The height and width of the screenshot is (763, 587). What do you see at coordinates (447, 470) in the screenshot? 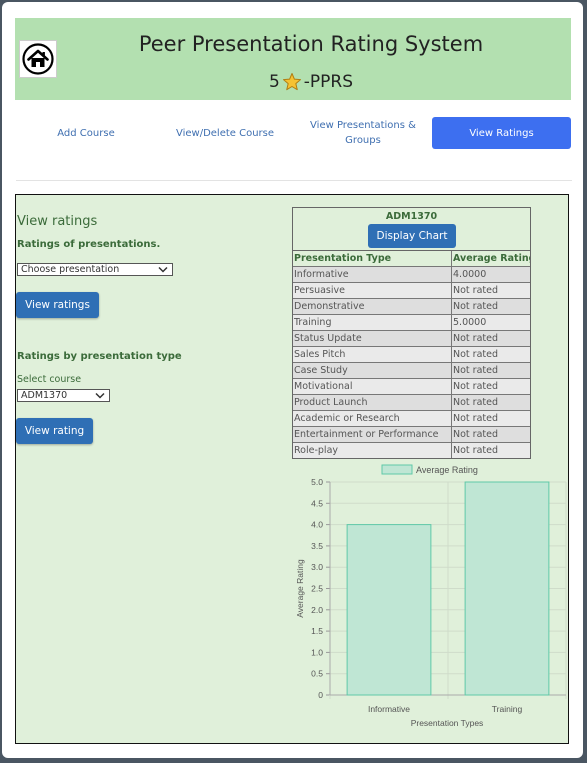
I see `legend-label: Average Rating` at bounding box center [447, 470].